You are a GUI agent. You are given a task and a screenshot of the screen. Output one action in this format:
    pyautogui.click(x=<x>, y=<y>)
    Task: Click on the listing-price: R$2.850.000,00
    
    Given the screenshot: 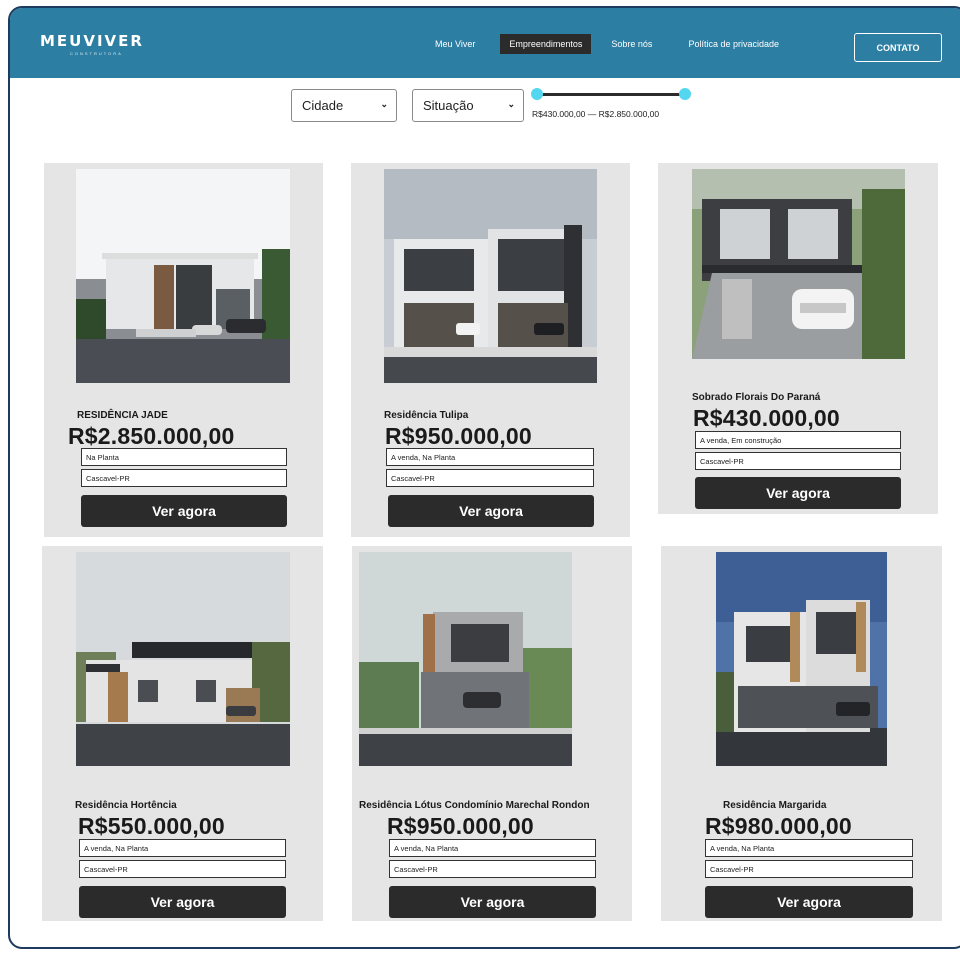 What is the action you would take?
    pyautogui.click(x=151, y=436)
    